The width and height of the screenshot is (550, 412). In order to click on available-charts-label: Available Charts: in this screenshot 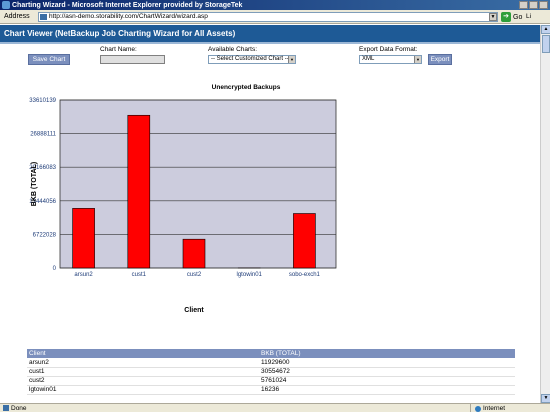, I will do `click(233, 49)`.